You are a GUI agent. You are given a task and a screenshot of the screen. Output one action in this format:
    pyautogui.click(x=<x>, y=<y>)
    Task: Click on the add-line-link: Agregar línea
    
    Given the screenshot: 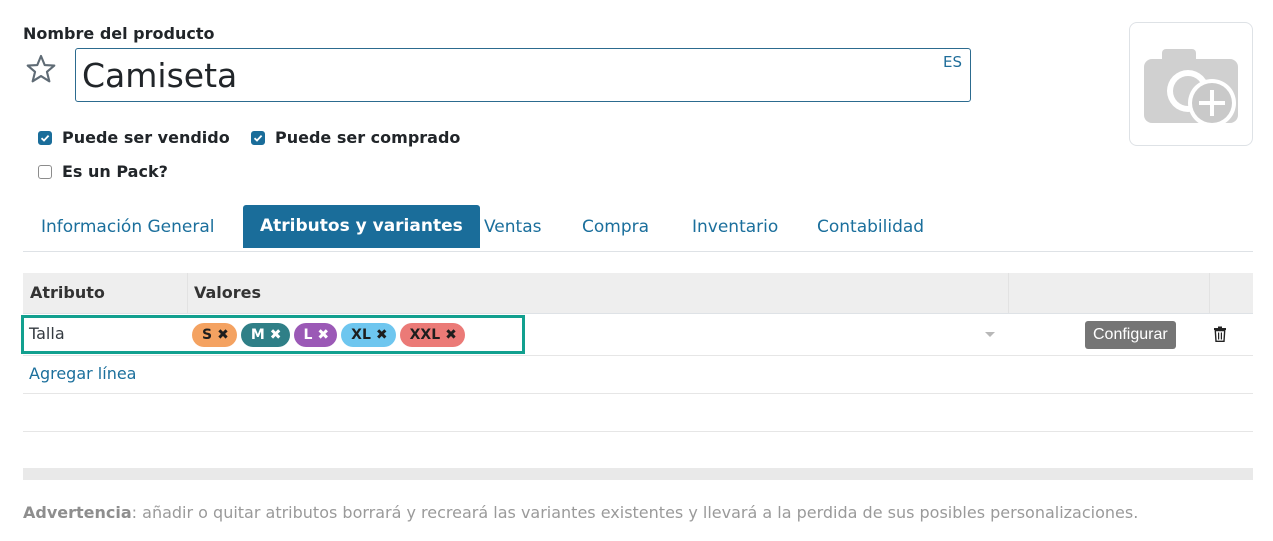 What is the action you would take?
    pyautogui.click(x=82, y=374)
    